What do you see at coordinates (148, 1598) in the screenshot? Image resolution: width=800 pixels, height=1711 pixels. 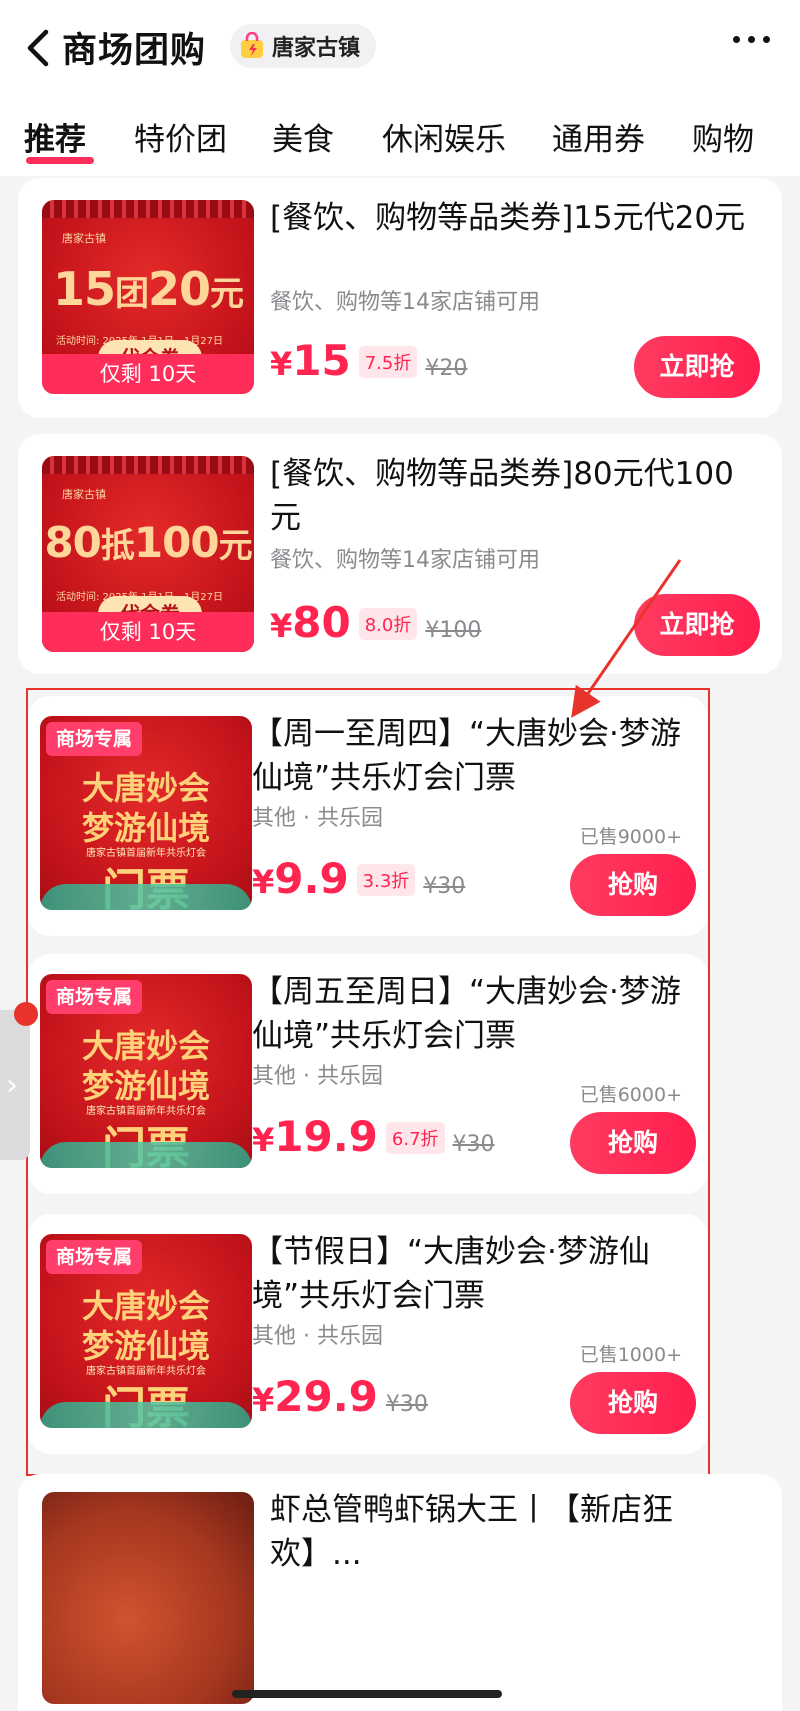 I see `food-thumbnail` at bounding box center [148, 1598].